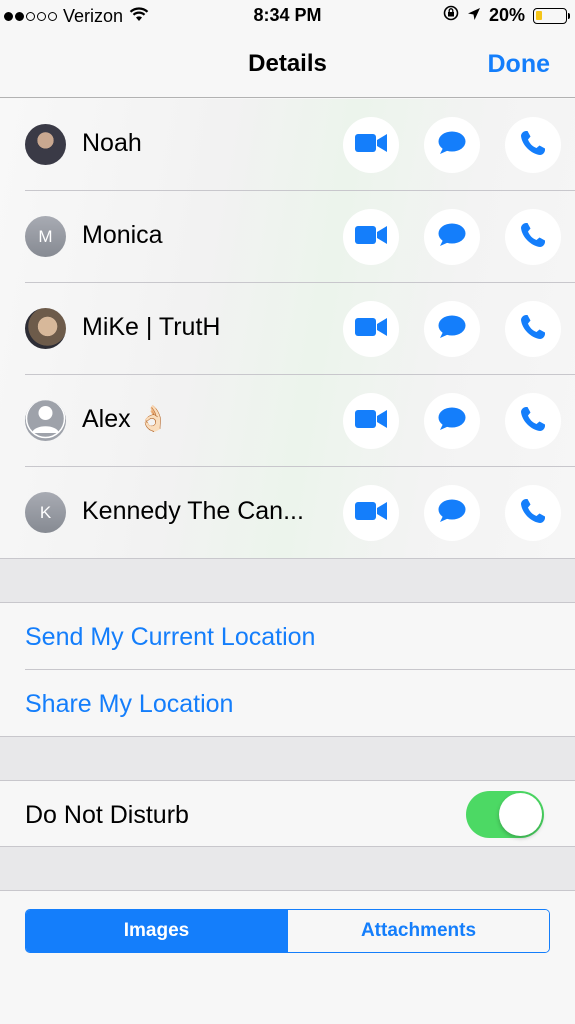 This screenshot has width=575, height=1024. What do you see at coordinates (112, 143) in the screenshot?
I see `contact-name: Noah` at bounding box center [112, 143].